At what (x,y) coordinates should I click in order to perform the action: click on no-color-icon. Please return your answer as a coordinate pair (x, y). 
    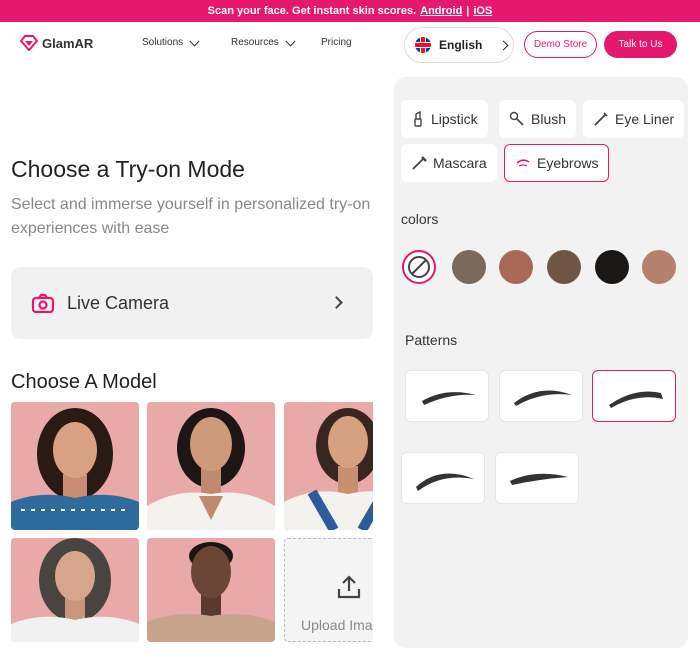
    Looking at the image, I should click on (419, 267).